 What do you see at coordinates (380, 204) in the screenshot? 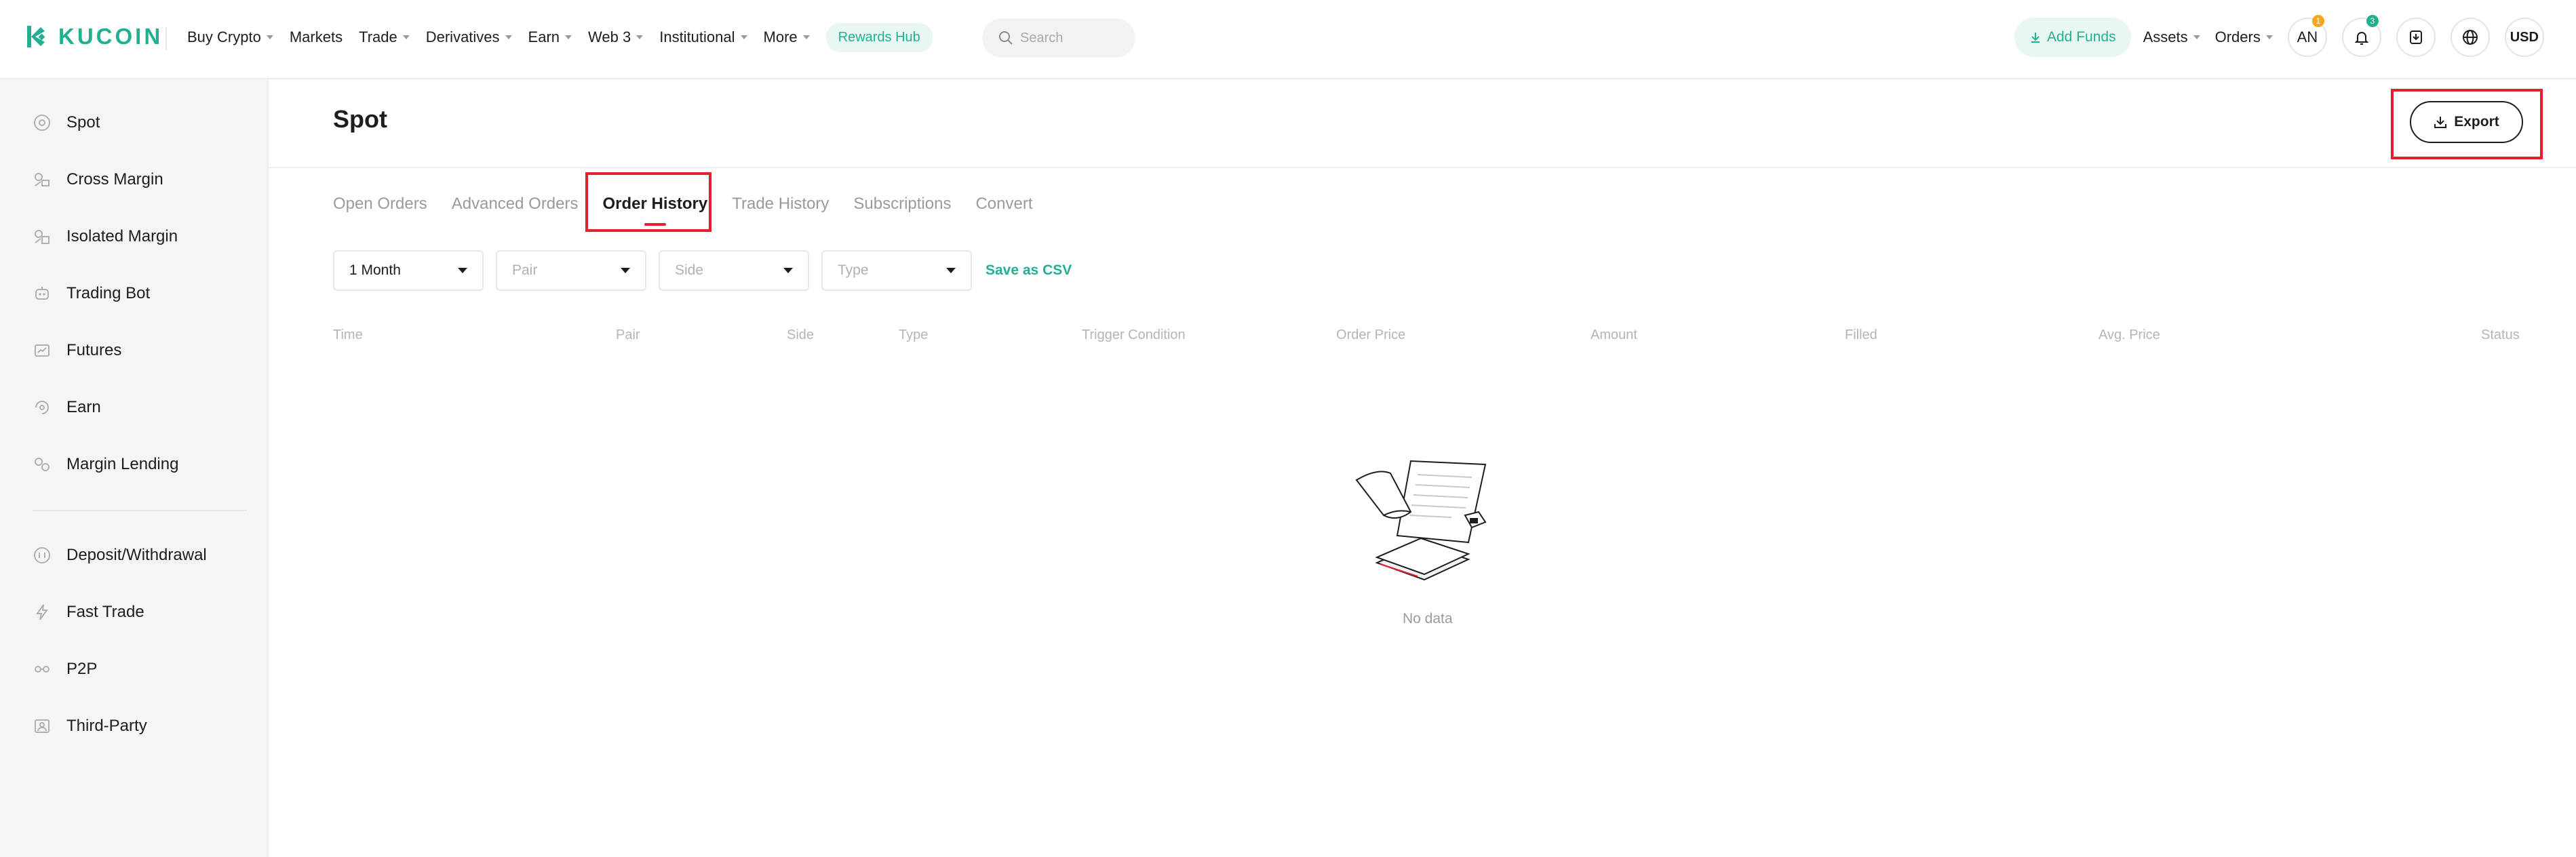
I see `tab-open-orders: Open Orders` at bounding box center [380, 204].